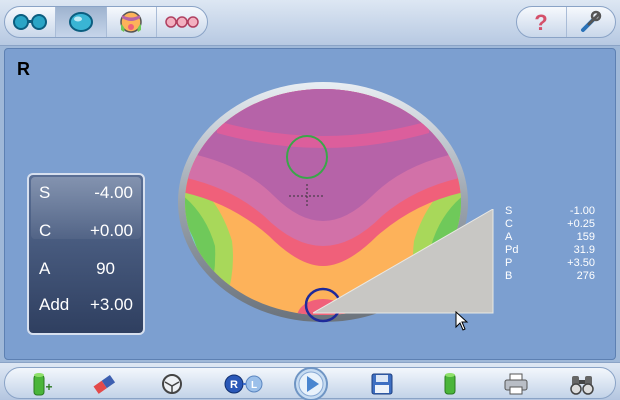 The image size is (620, 400). Describe the element at coordinates (509, 211) in the screenshot. I see `readout-label: S` at that location.